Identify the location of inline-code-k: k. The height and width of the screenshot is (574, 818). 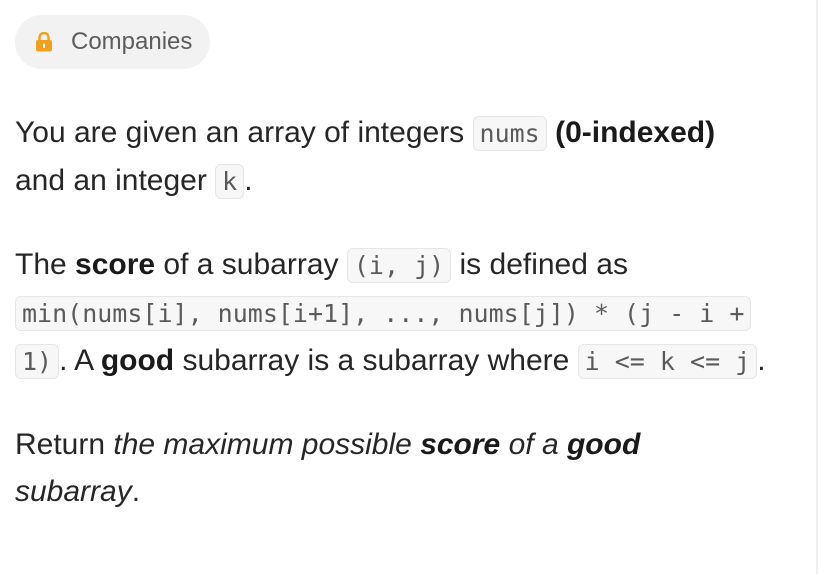
(230, 181).